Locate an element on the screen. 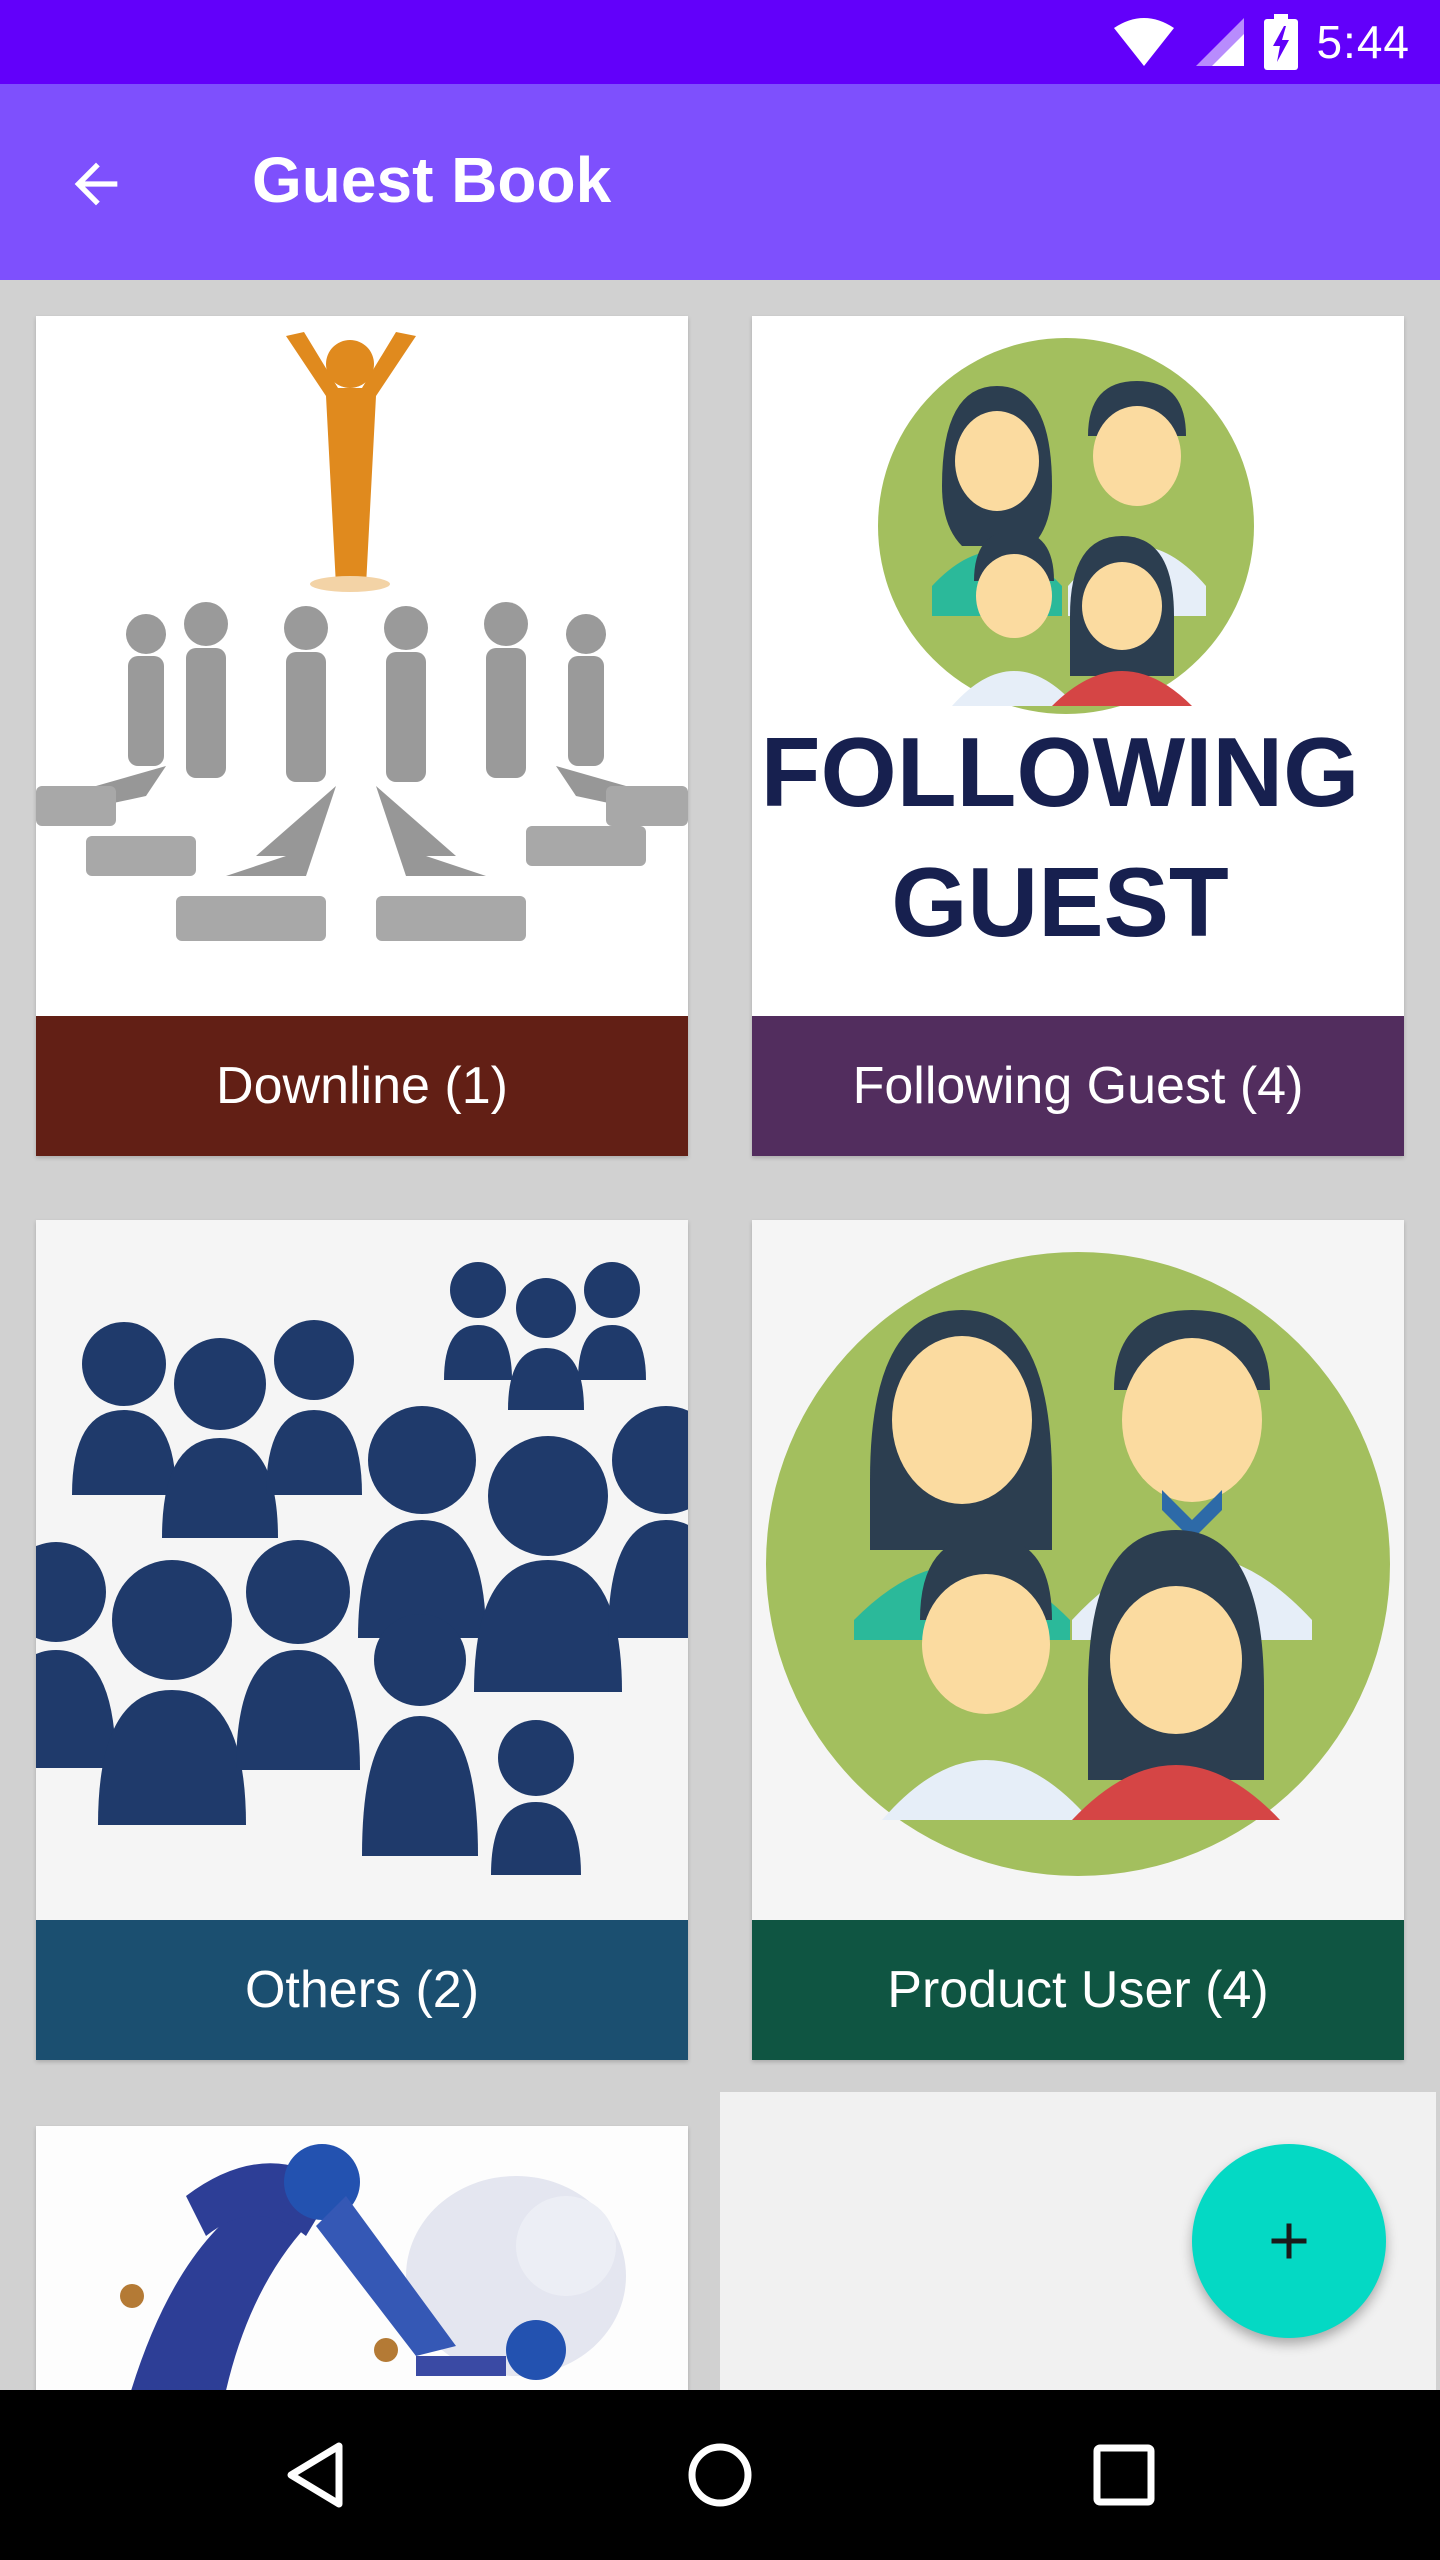 The height and width of the screenshot is (2560, 1440). product-user-image is located at coordinates (1078, 1570).